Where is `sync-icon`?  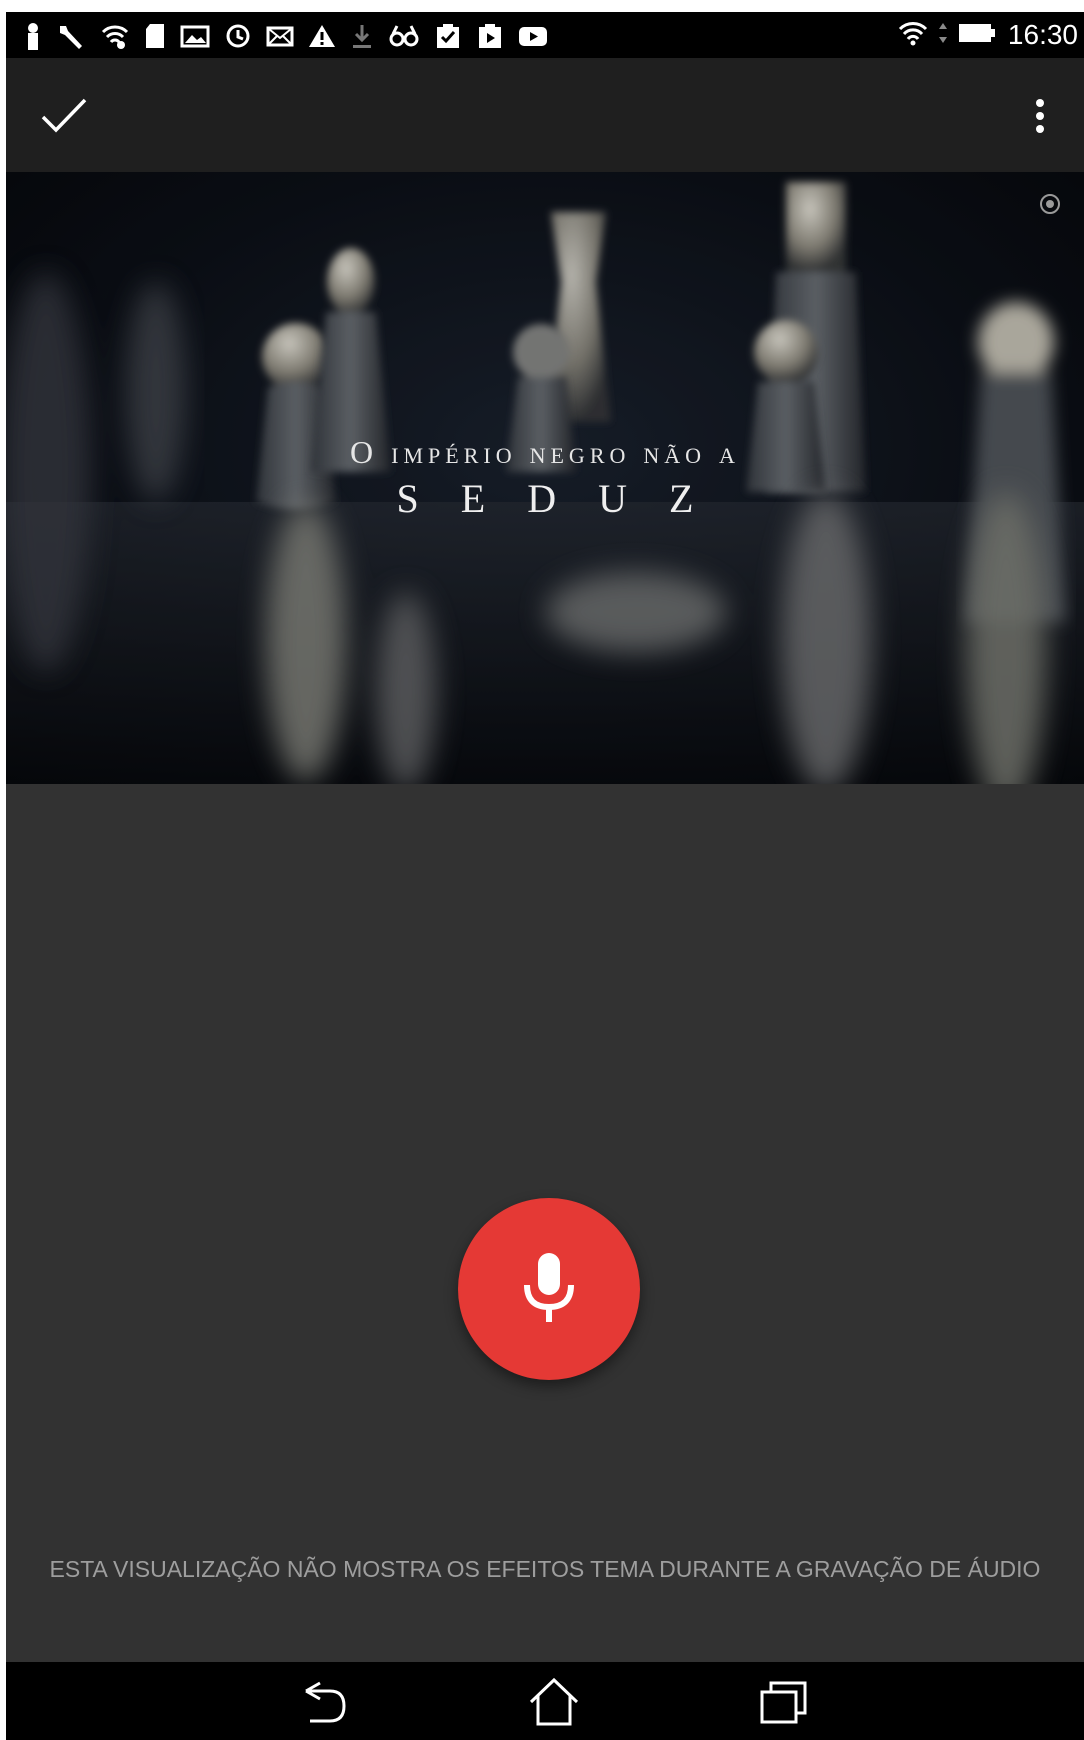
sync-icon is located at coordinates (238, 36).